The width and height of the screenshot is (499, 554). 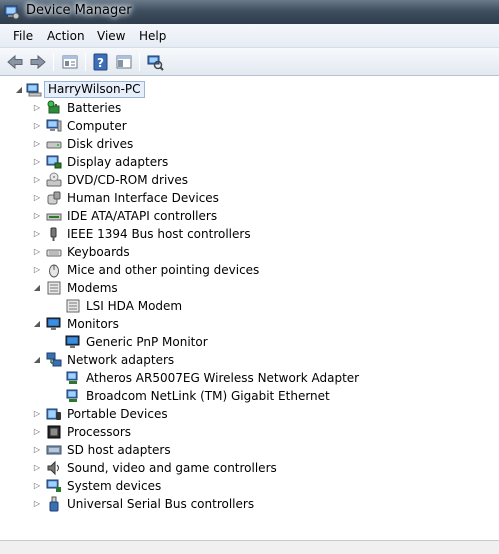 I want to click on tree-root: ◢ HarryWilson-PC, so click(x=249, y=90).